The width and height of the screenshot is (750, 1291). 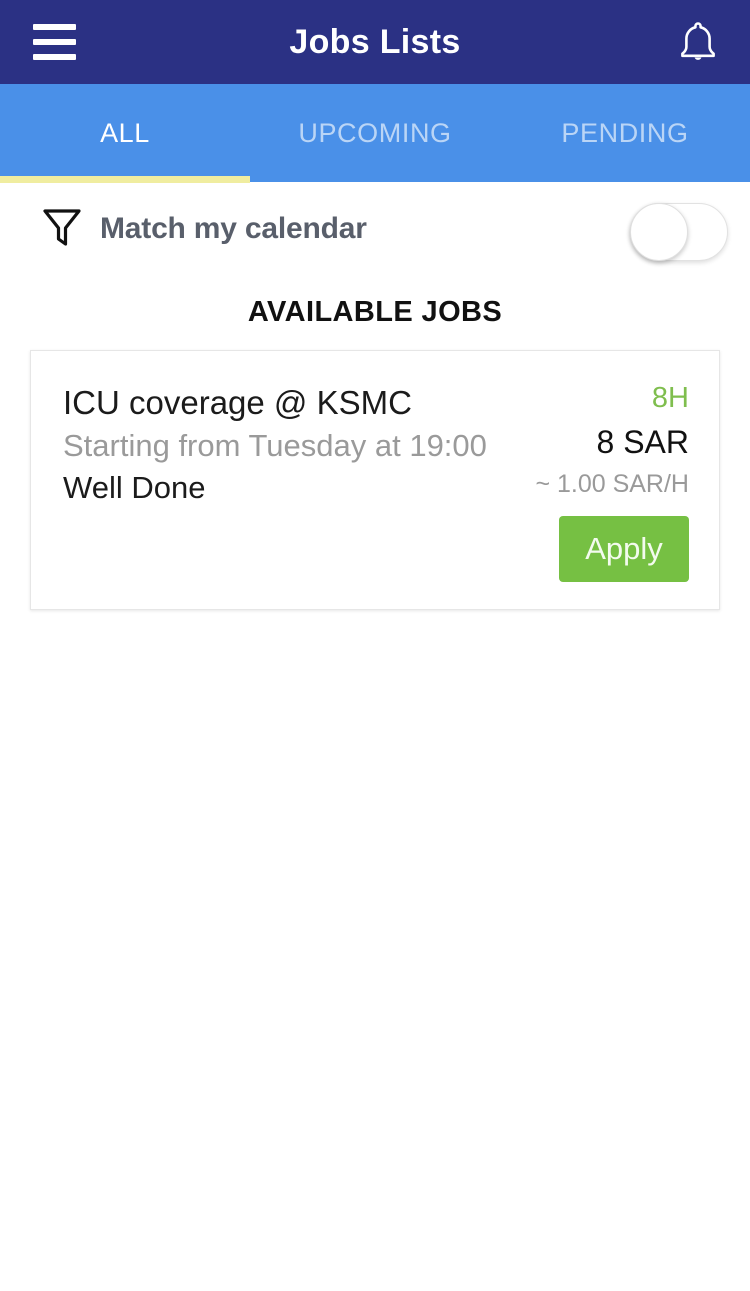 I want to click on bell-icon, so click(x=698, y=42).